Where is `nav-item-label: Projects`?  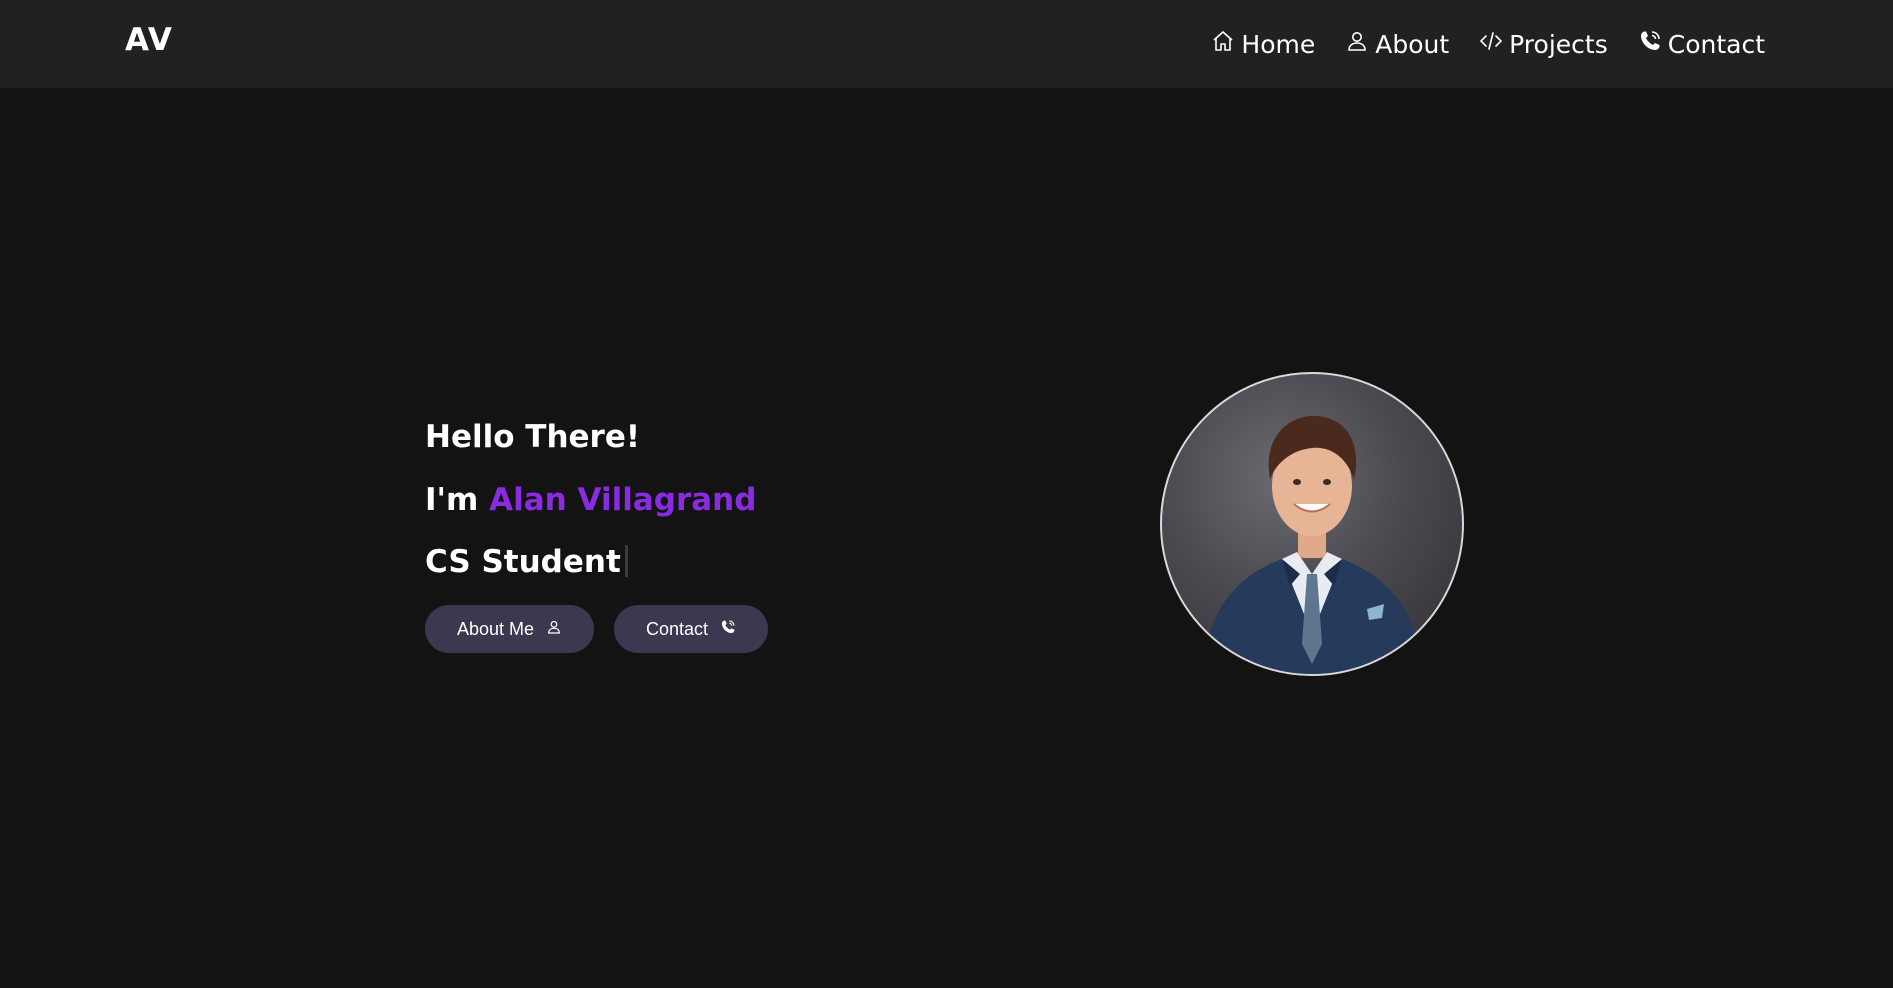 nav-item-label: Projects is located at coordinates (1558, 44).